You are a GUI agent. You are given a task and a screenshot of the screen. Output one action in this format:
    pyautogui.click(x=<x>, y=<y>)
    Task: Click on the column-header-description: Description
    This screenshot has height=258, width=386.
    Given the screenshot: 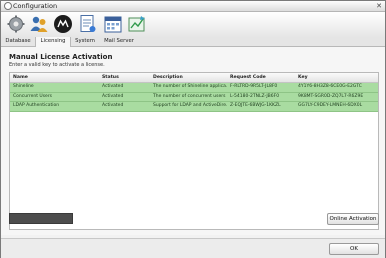 What is the action you would take?
    pyautogui.click(x=168, y=77)
    